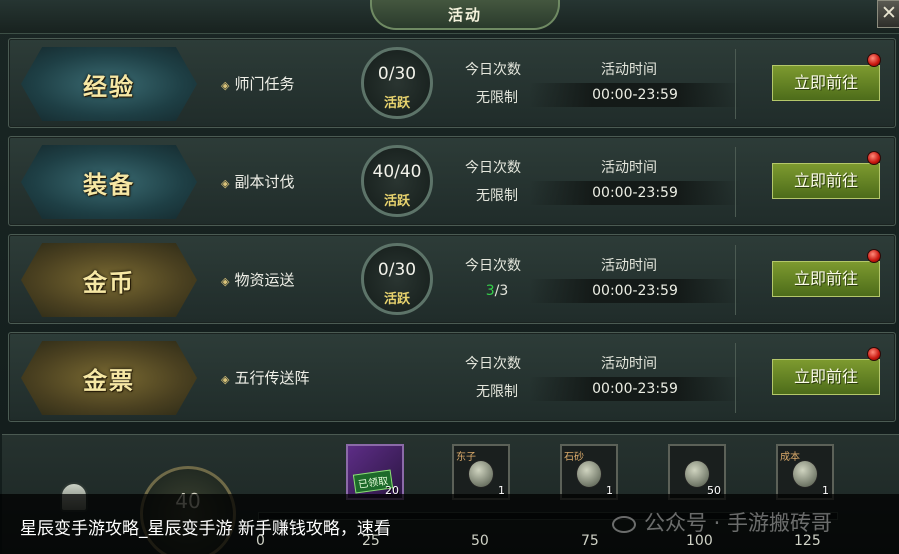 This screenshot has height=554, width=899. What do you see at coordinates (738, 523) in the screenshot?
I see `watermark-text: 公众号 · 手游搬砖哥` at bounding box center [738, 523].